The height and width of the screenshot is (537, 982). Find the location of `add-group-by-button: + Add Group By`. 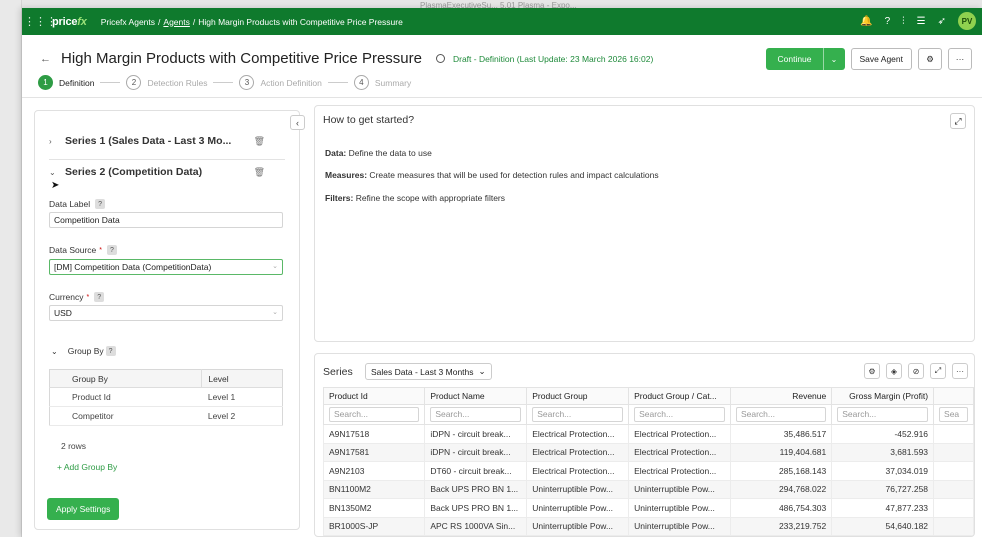

add-group-by-button: + Add Group By is located at coordinates (87, 467).